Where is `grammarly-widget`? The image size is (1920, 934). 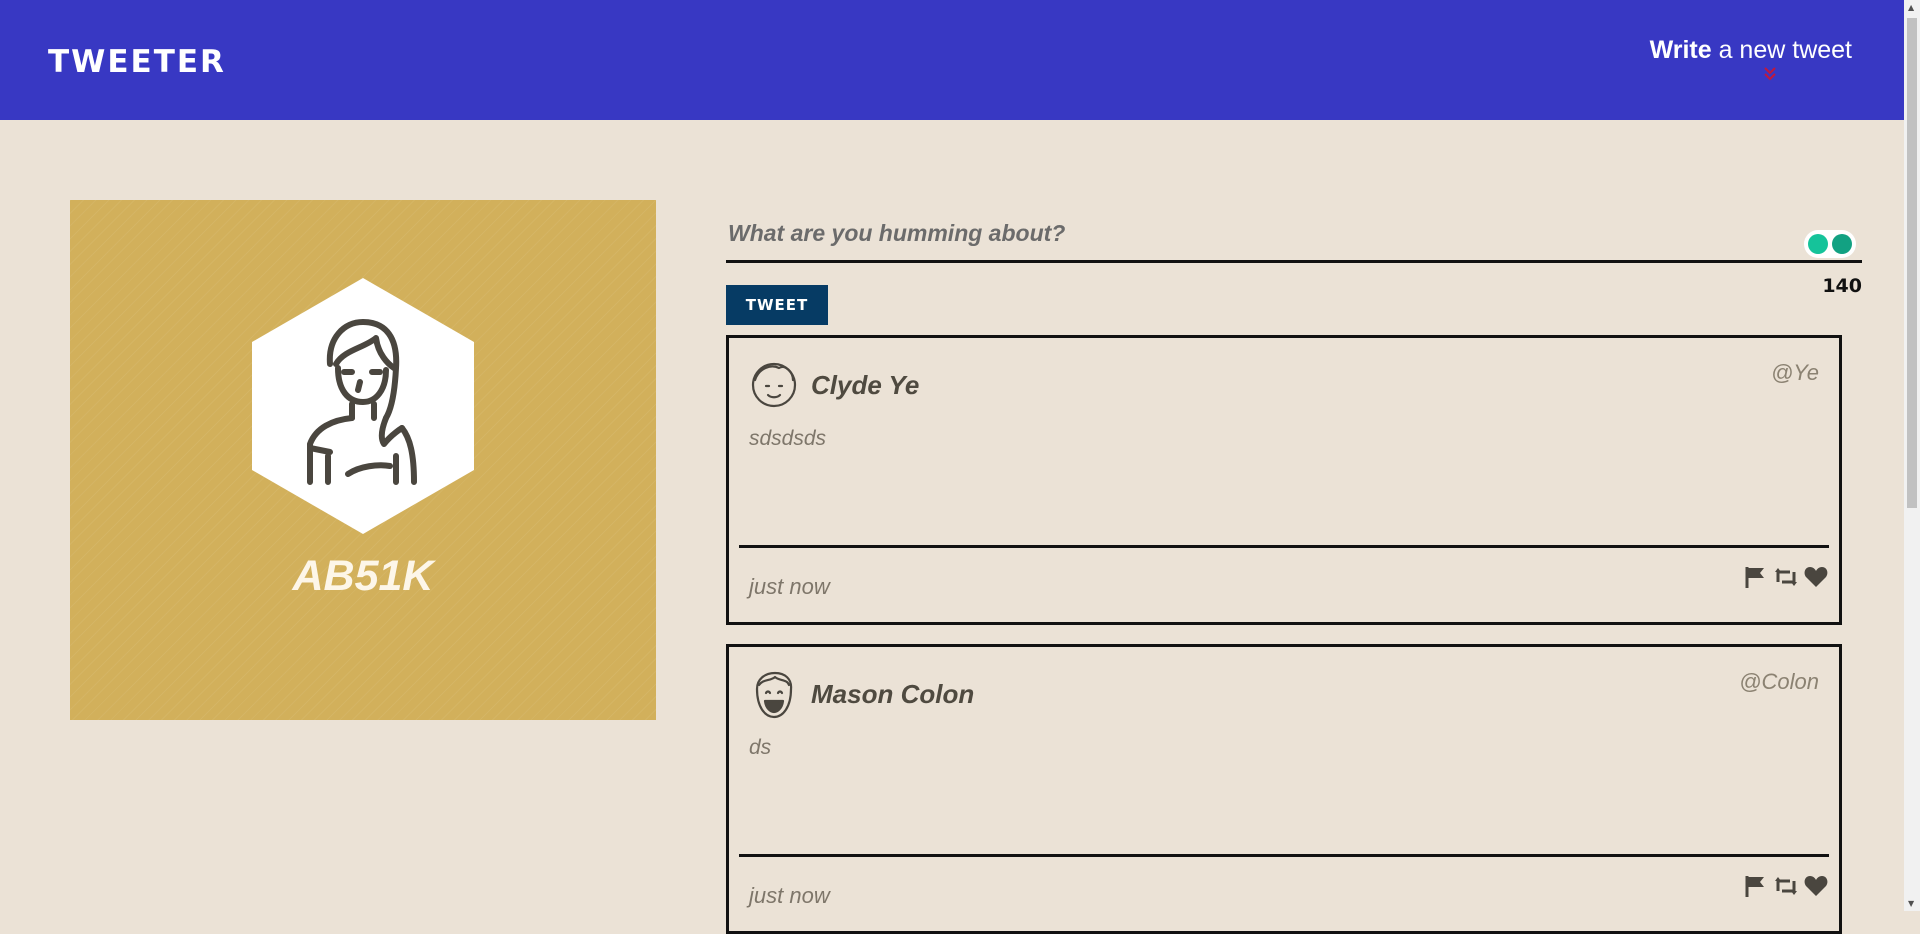 grammarly-widget is located at coordinates (1830, 244).